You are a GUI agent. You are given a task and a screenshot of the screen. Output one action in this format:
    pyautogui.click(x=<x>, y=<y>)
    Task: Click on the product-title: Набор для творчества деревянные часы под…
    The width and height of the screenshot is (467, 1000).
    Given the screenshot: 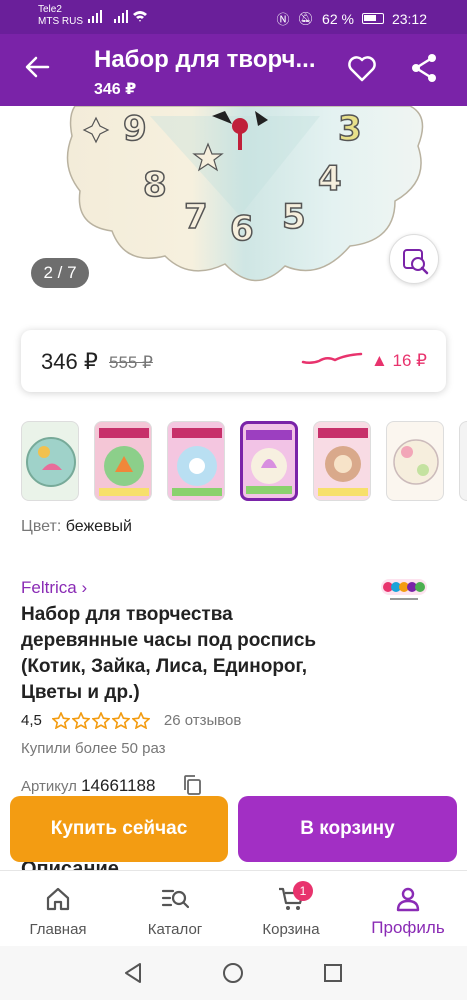 What is the action you would take?
    pyautogui.click(x=169, y=653)
    